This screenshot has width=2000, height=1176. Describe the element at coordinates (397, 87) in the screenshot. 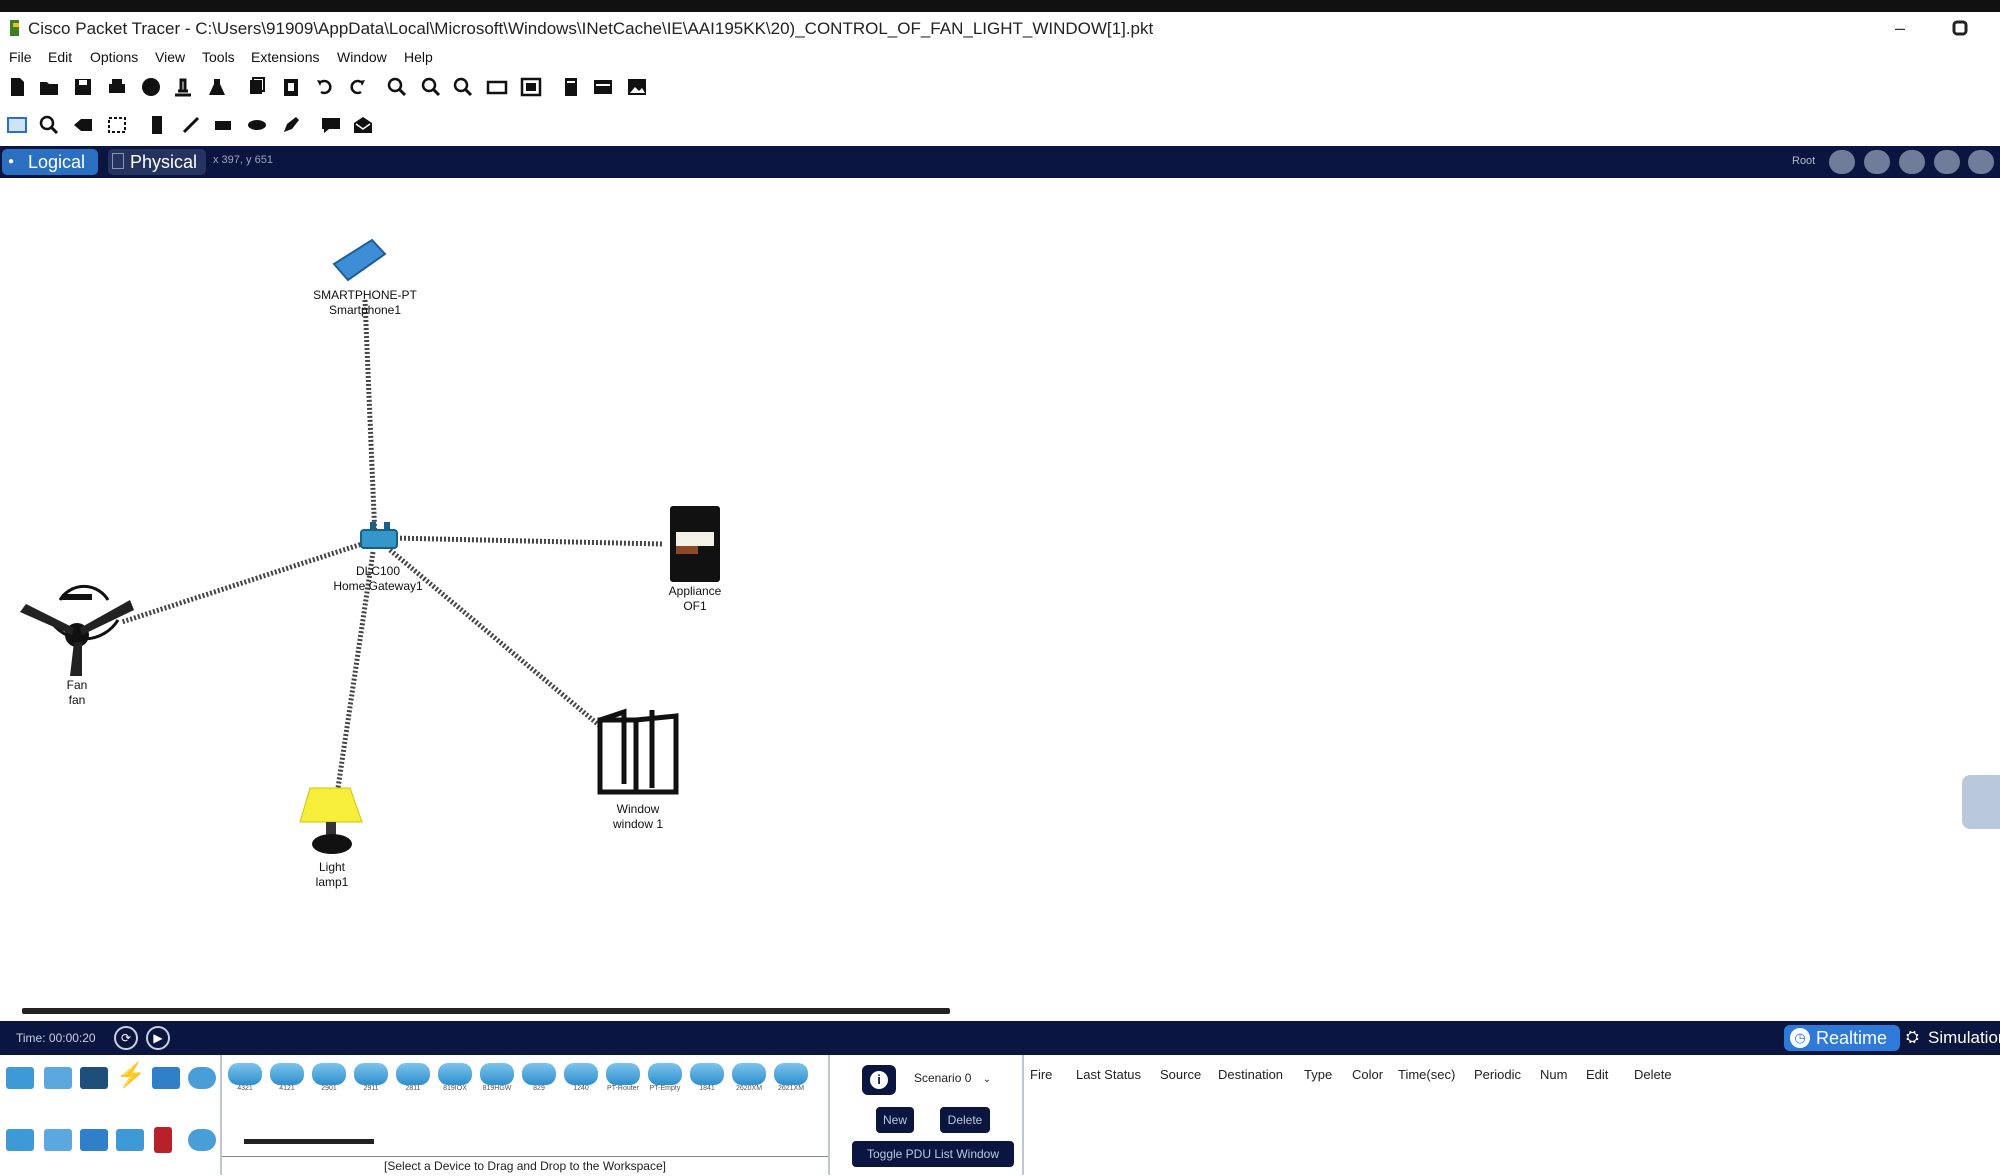

I see `zoom-in-icon` at that location.